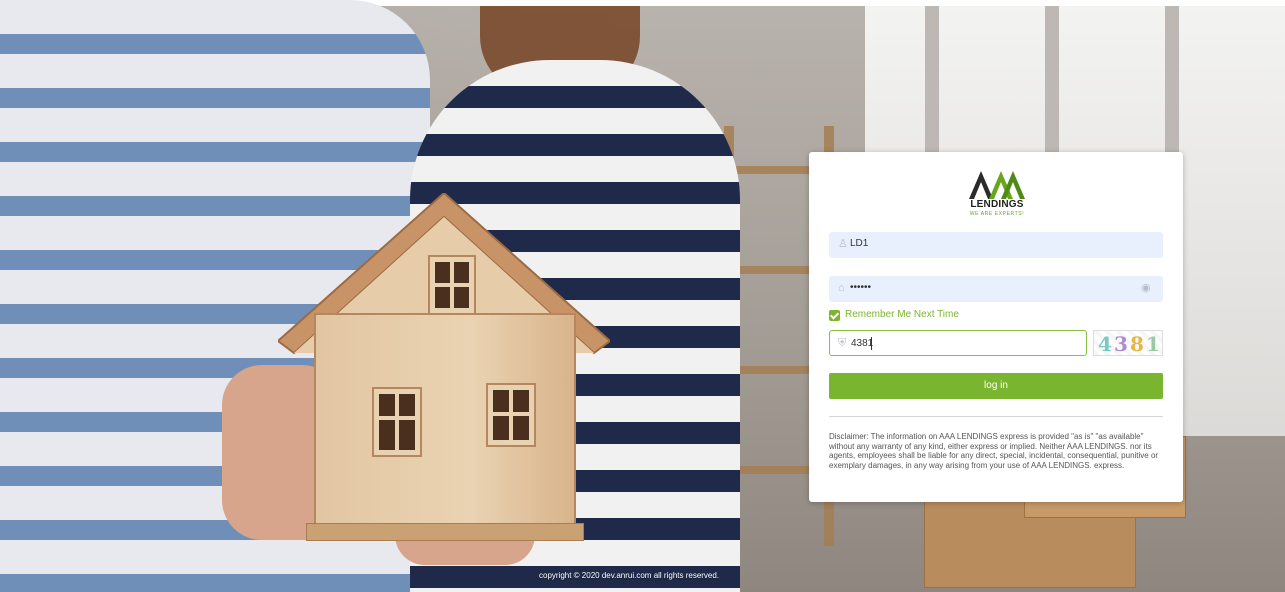 This screenshot has height=592, width=1285. I want to click on remember-label: Remember Me Next Time, so click(902, 314).